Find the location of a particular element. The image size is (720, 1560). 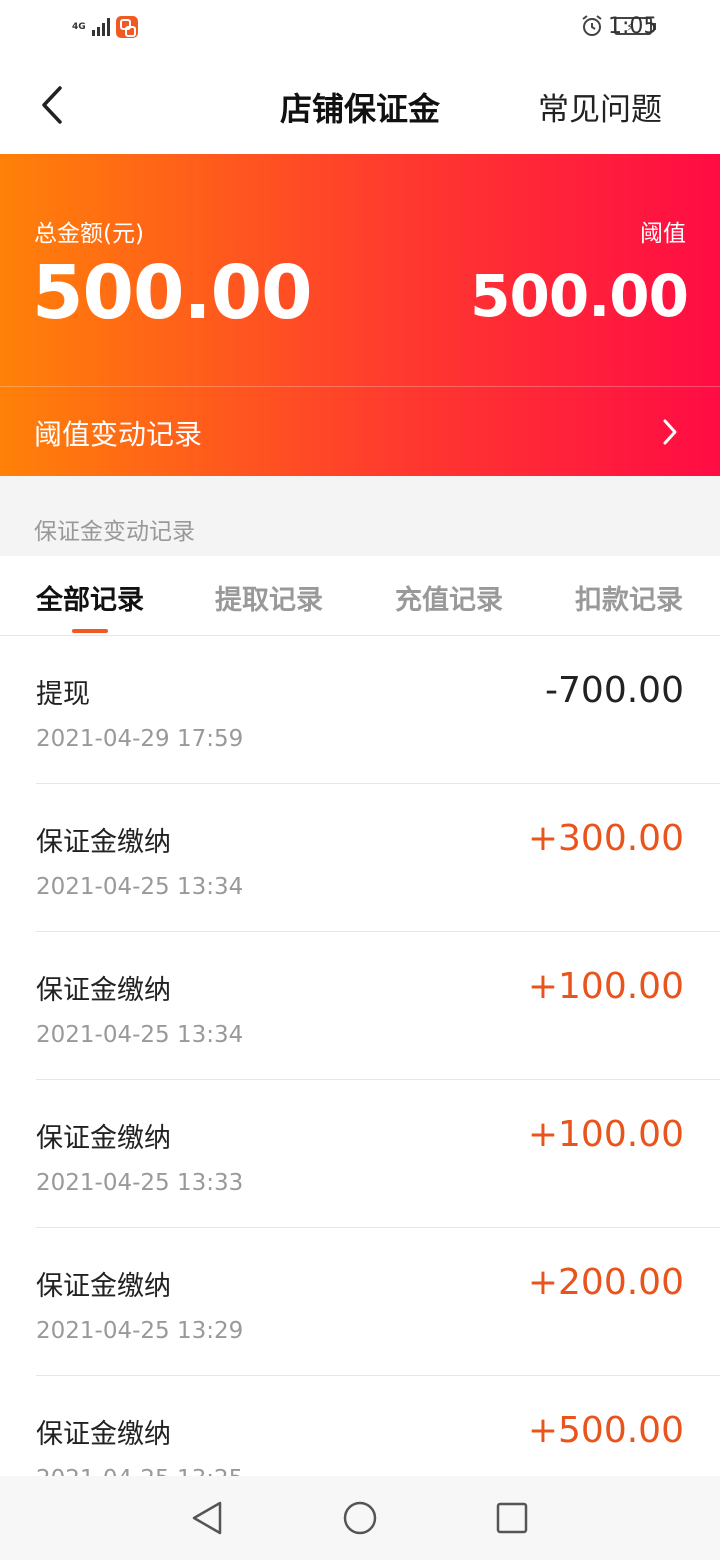

status-time: 1:05 is located at coordinates (633, 26).